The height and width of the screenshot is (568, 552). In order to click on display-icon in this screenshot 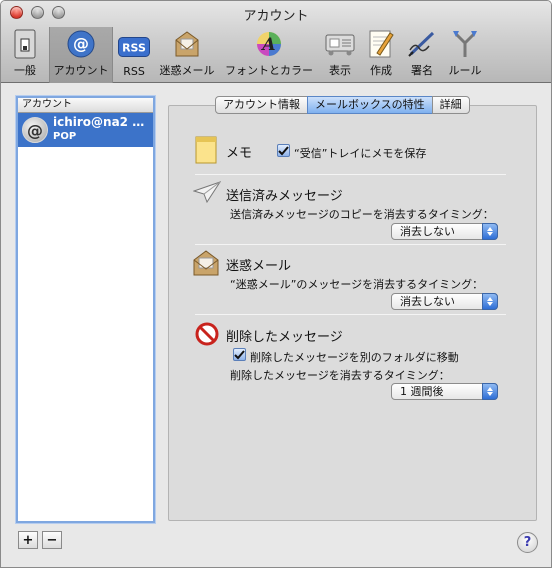, I will do `click(340, 44)`.